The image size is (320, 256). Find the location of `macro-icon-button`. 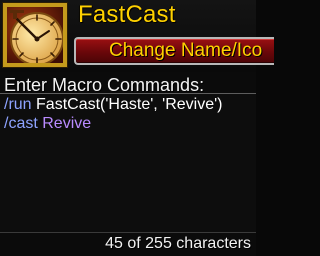

macro-icon-button is located at coordinates (35, 35).